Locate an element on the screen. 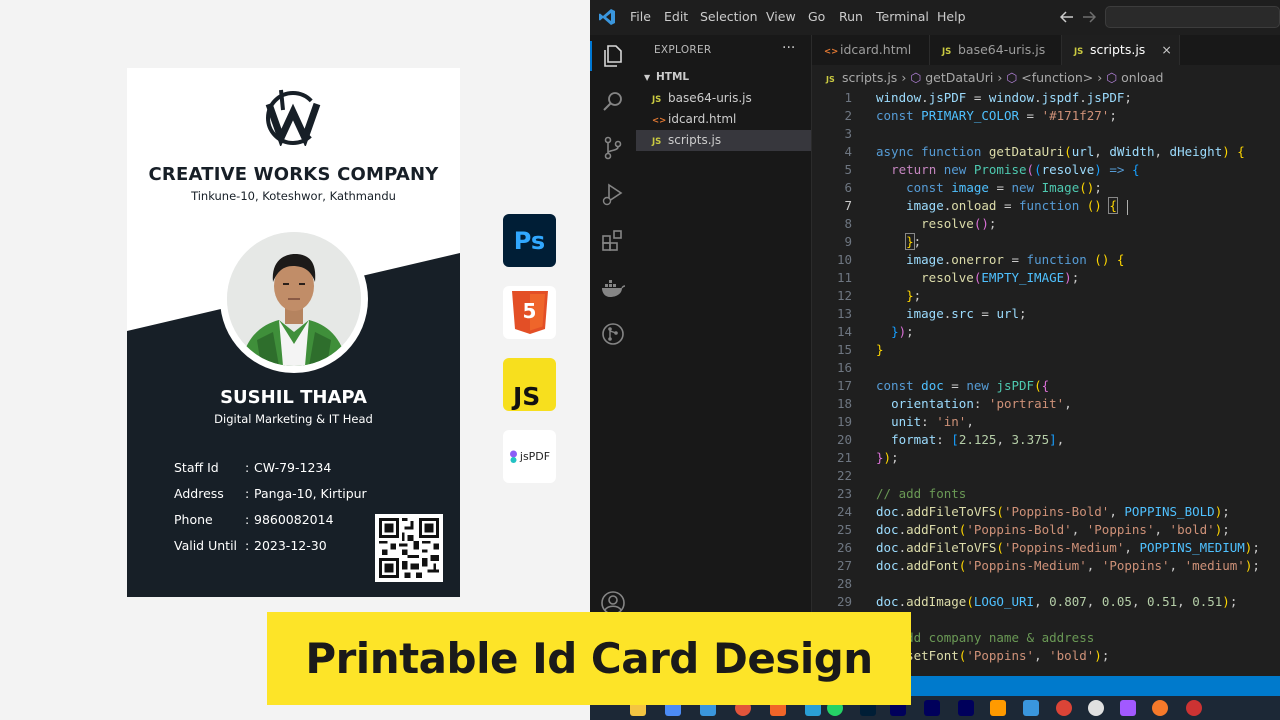 The height and width of the screenshot is (720, 1280). file-idcard-html: <> idcard.html is located at coordinates (723, 119).